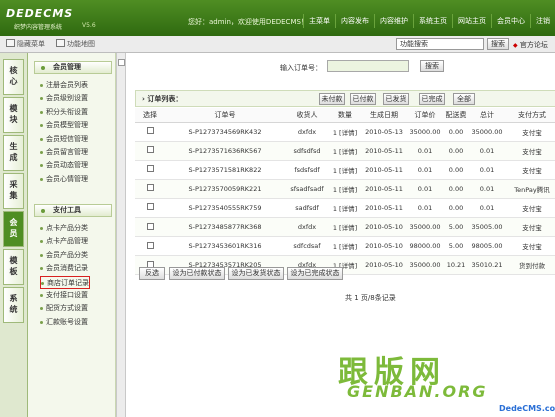 The height and width of the screenshot is (417, 555). What do you see at coordinates (277, 44) in the screenshot?
I see `sub-bar: 隐藏菜单 功能地图 功能搜索 搜索 ◆ 官方论坛` at bounding box center [277, 44].